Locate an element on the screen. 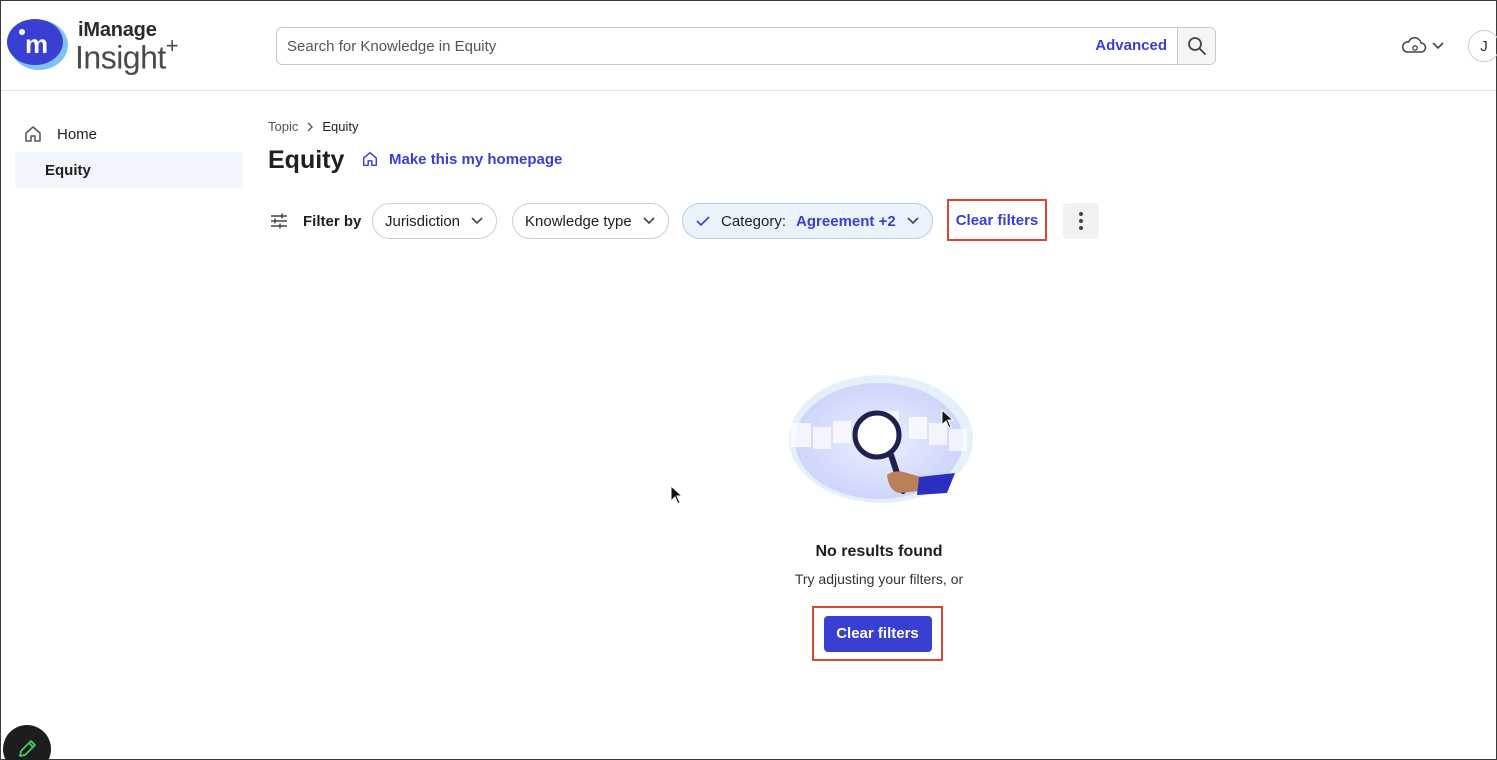 This screenshot has width=1497, height=760. chip-value: Agreement +2 is located at coordinates (846, 221).